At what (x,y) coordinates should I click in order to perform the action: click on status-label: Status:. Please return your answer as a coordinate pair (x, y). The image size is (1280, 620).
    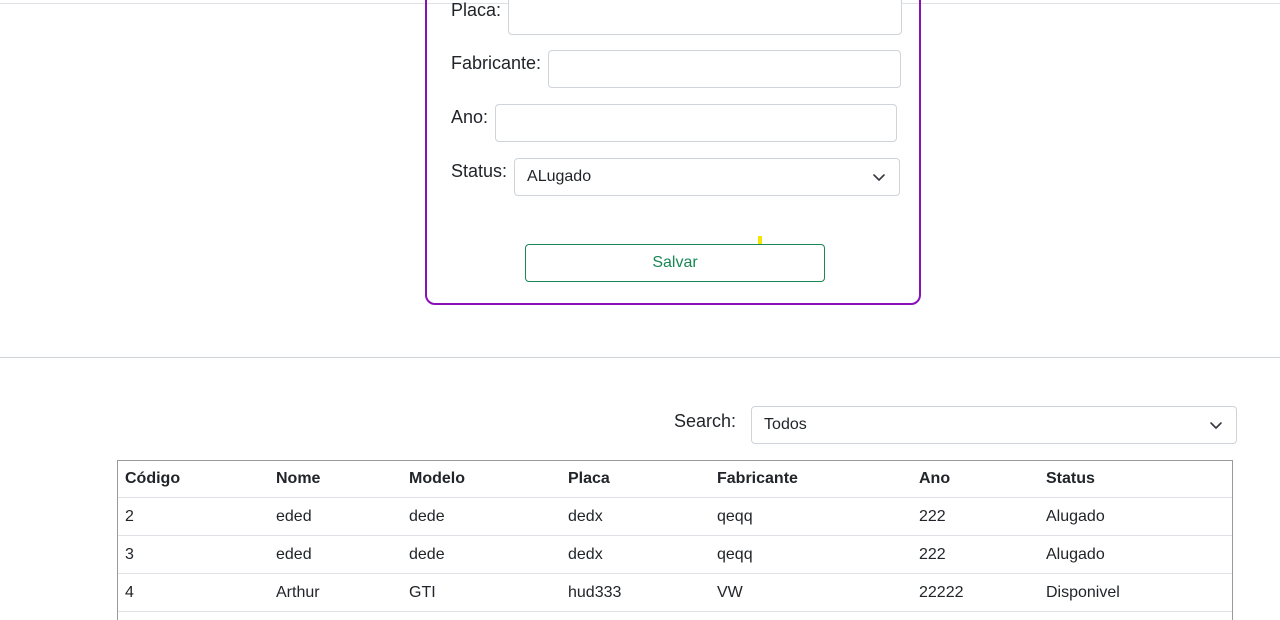
    Looking at the image, I should click on (479, 171).